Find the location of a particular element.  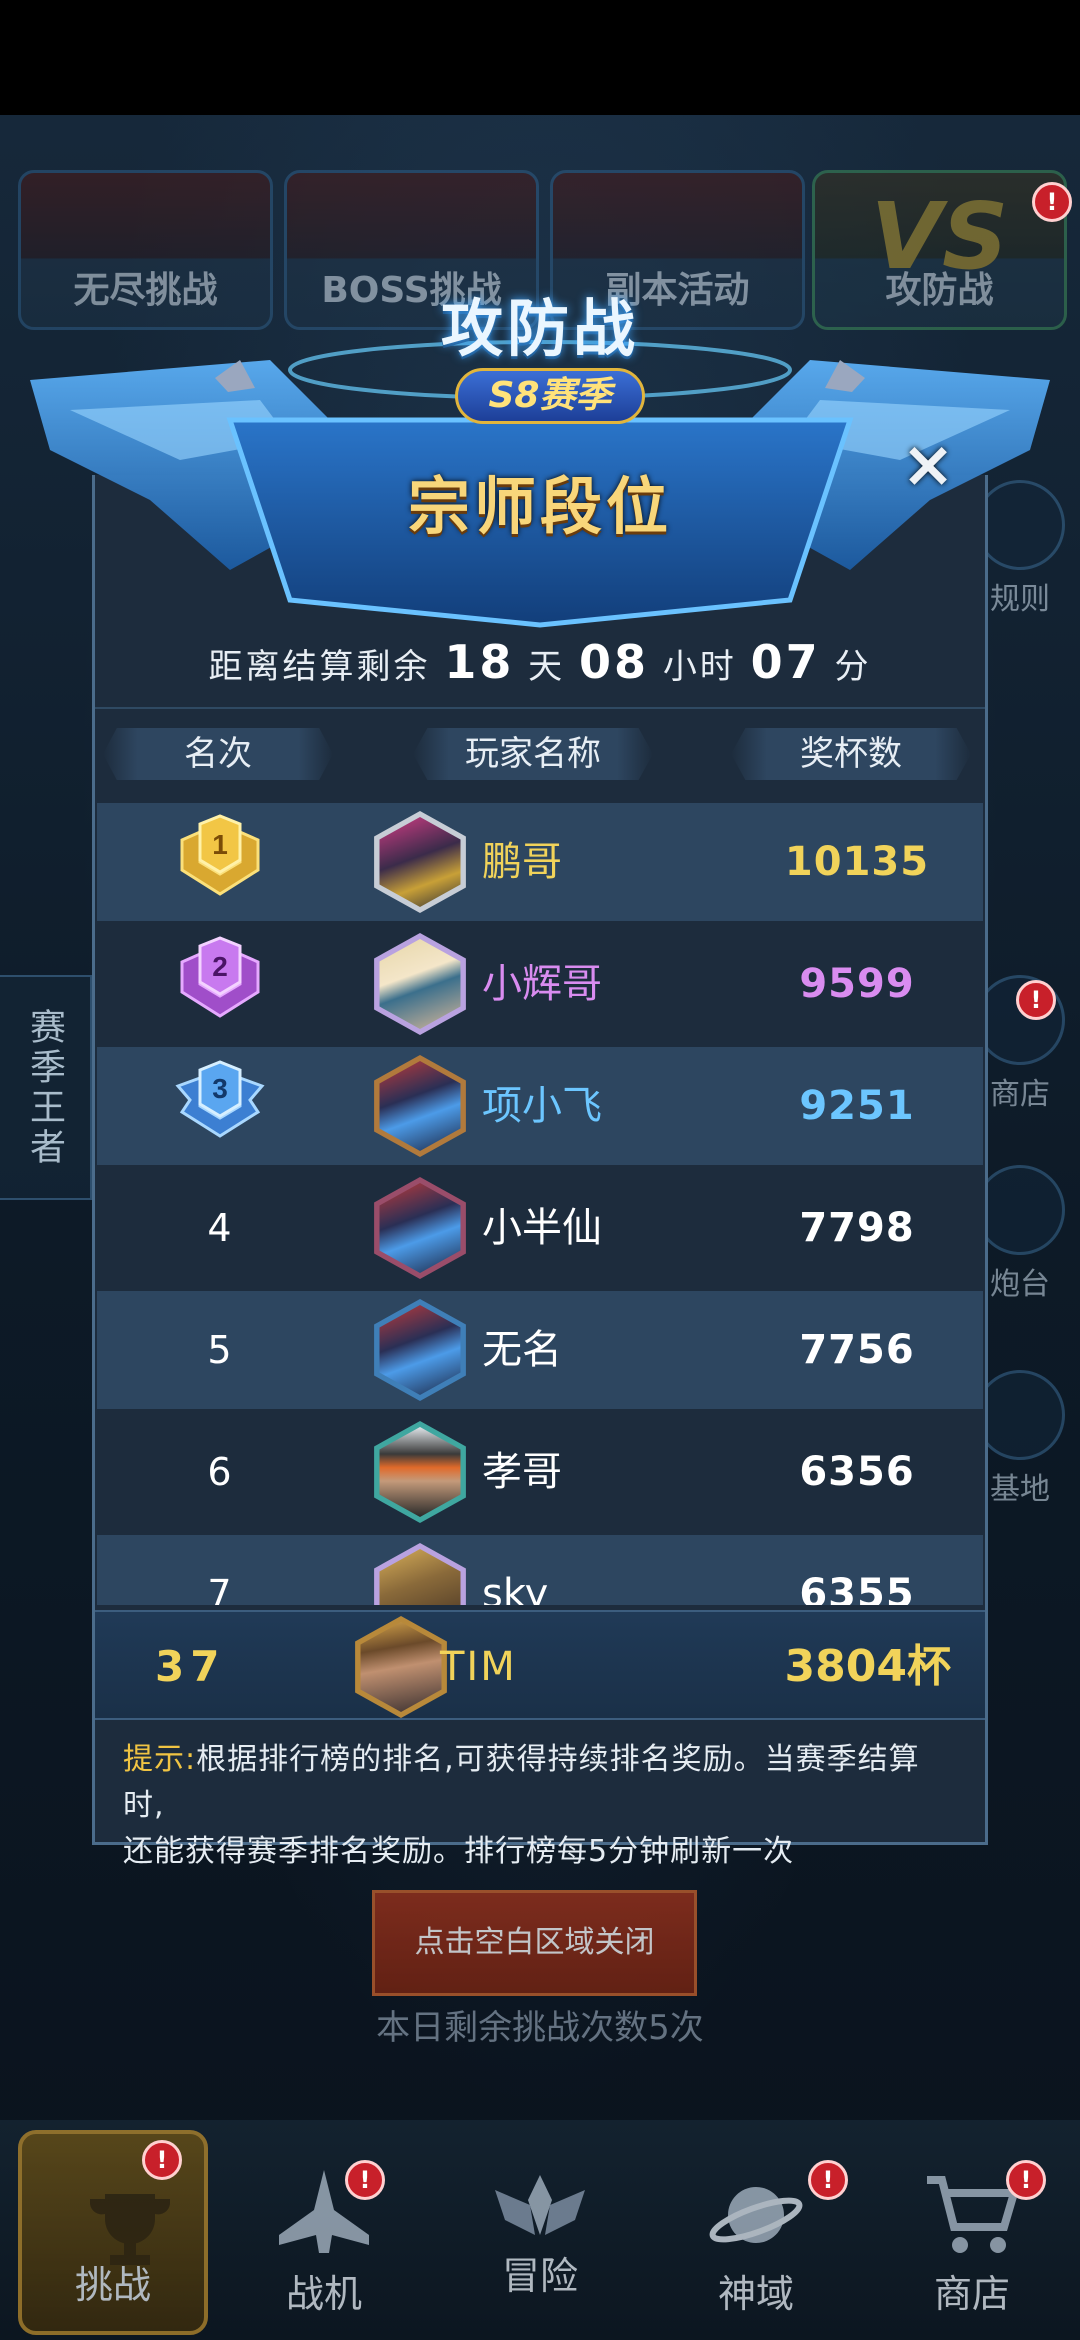

svg-text: 1 is located at coordinates (220, 844).